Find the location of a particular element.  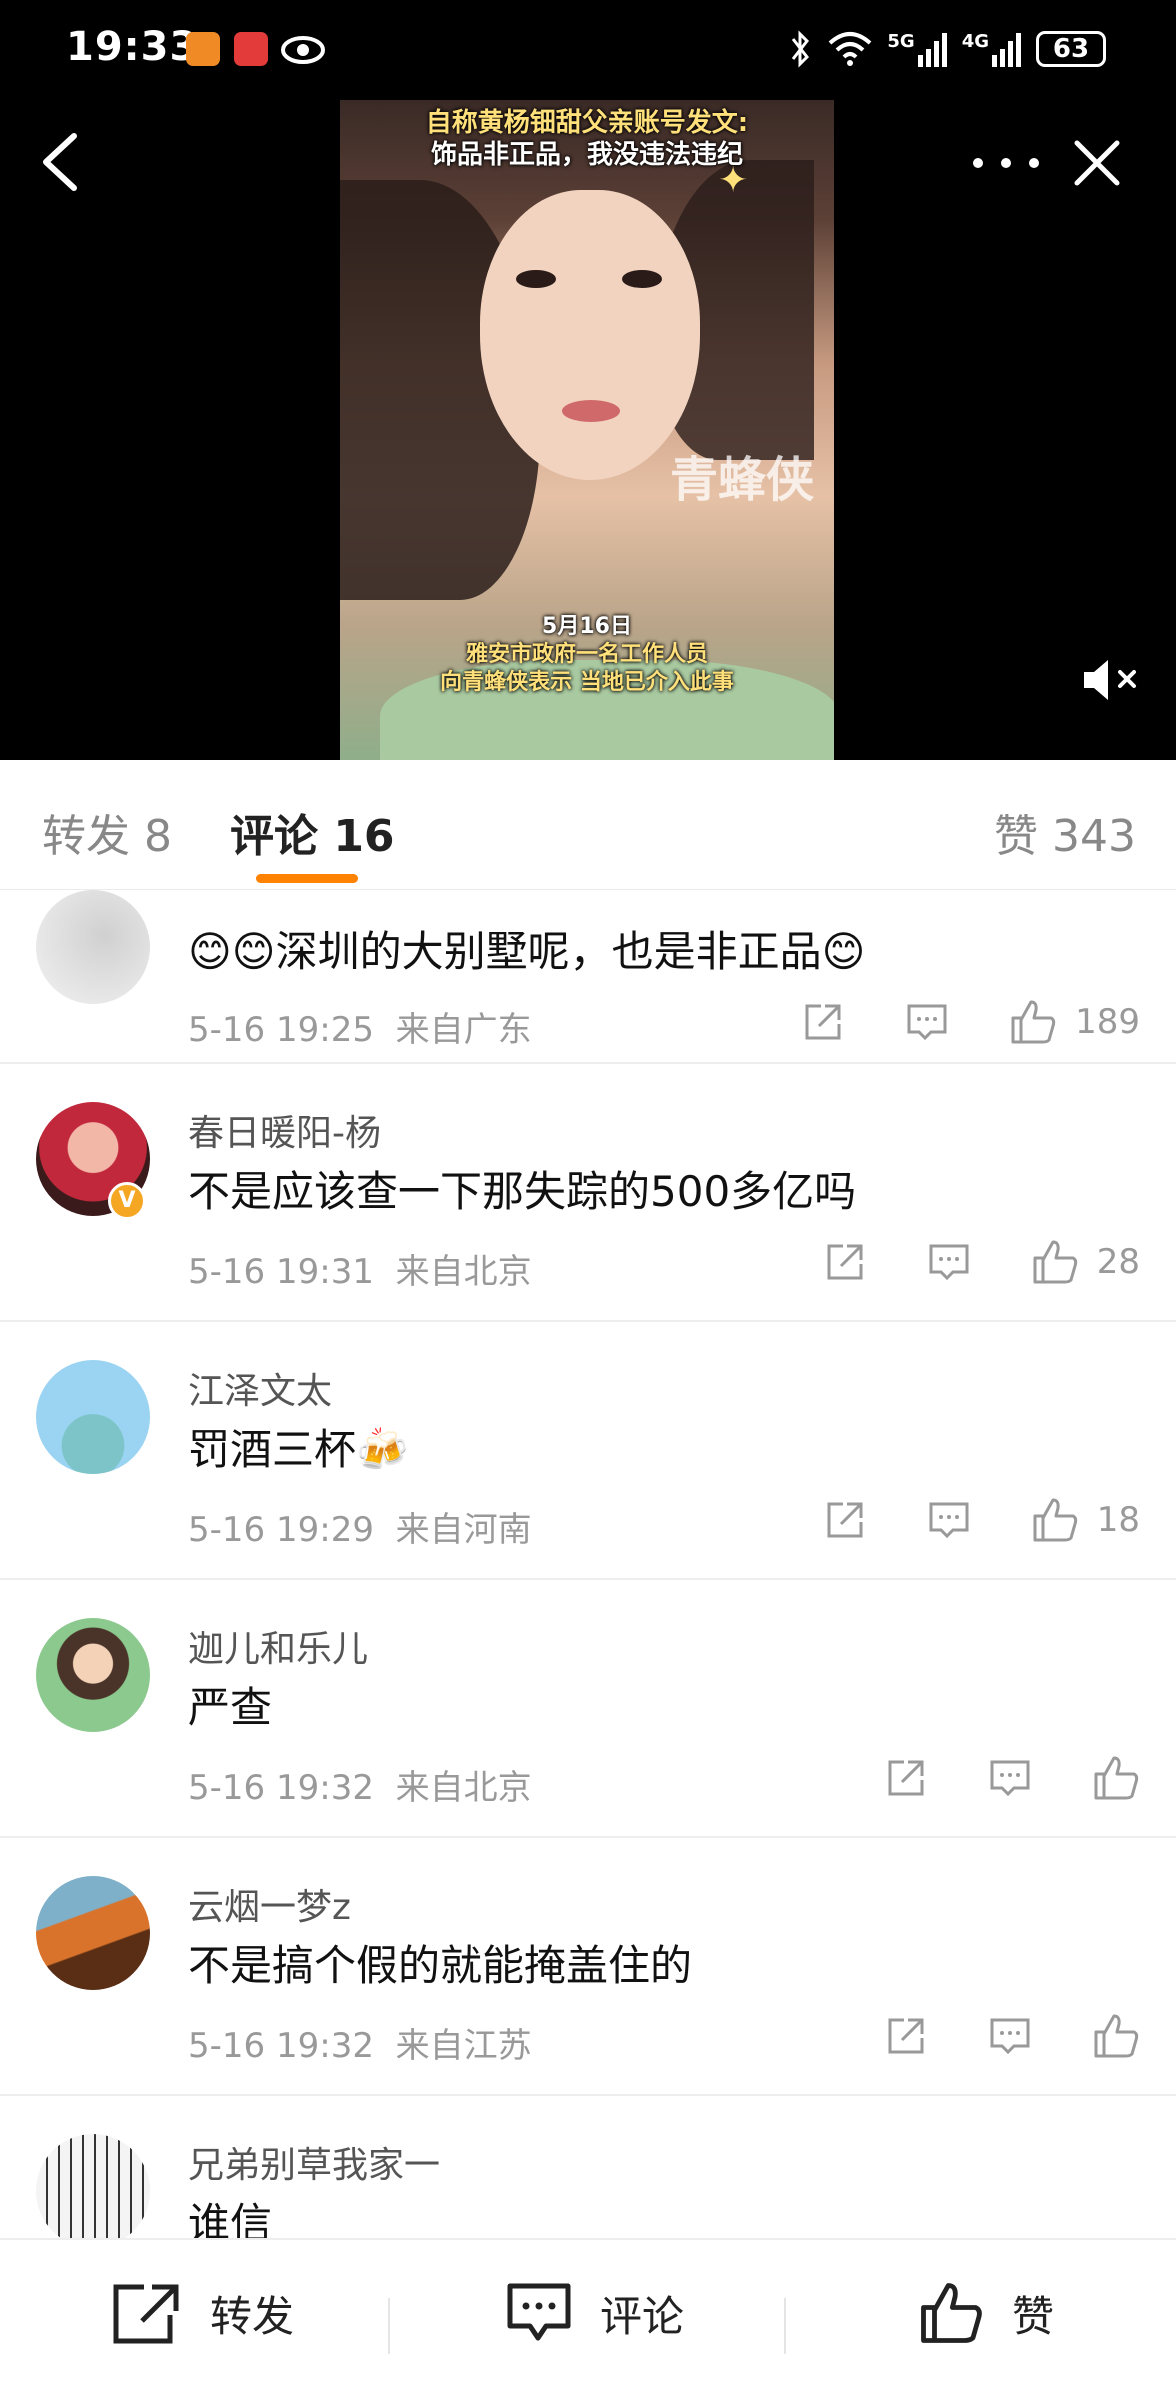

comment-text: 不是应该查一下那失踪的500多亿吗 is located at coordinates (522, 1191).